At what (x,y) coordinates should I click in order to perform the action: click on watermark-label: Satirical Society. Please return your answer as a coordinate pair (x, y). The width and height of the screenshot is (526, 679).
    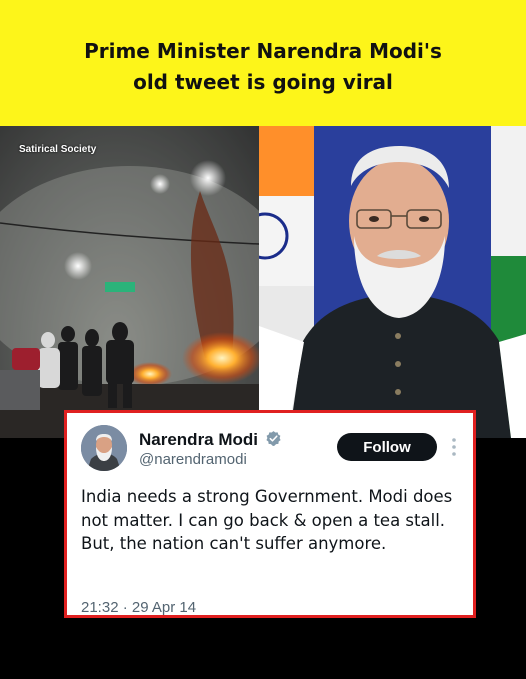
    Looking at the image, I should click on (58, 149).